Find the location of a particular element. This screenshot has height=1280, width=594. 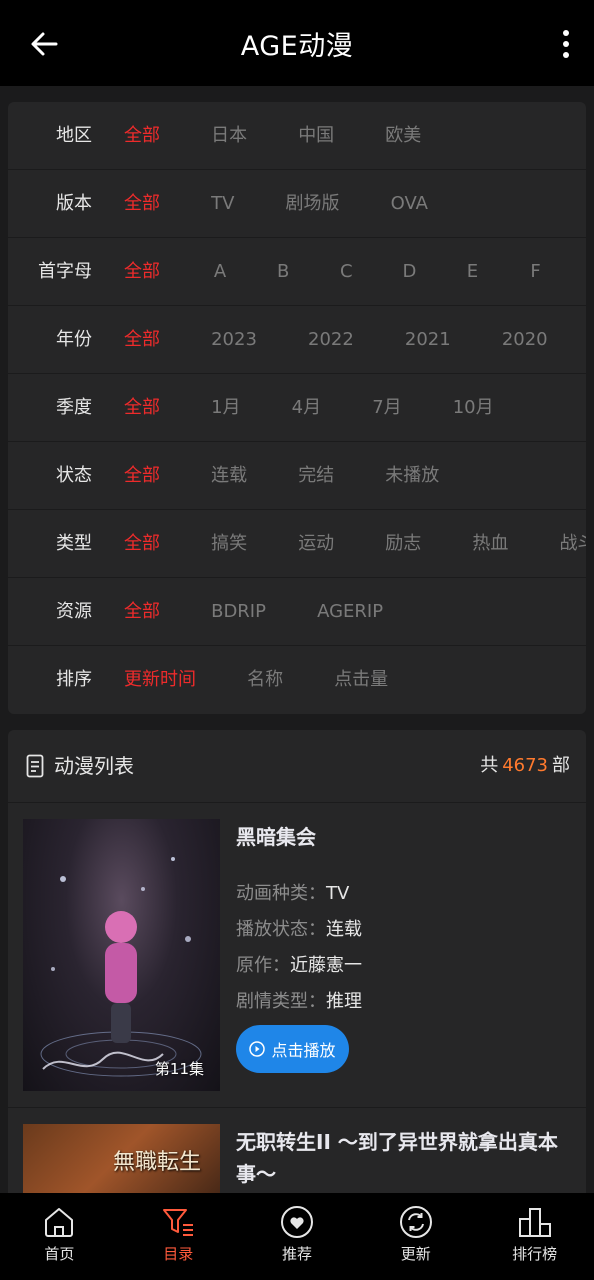

tab-label: 排行榜 is located at coordinates (535, 1254).